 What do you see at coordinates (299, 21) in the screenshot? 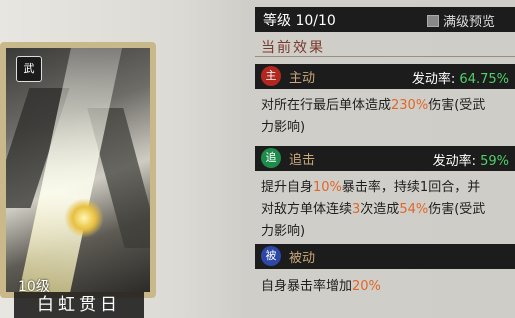
I see `level-text: 等级 10/10` at bounding box center [299, 21].